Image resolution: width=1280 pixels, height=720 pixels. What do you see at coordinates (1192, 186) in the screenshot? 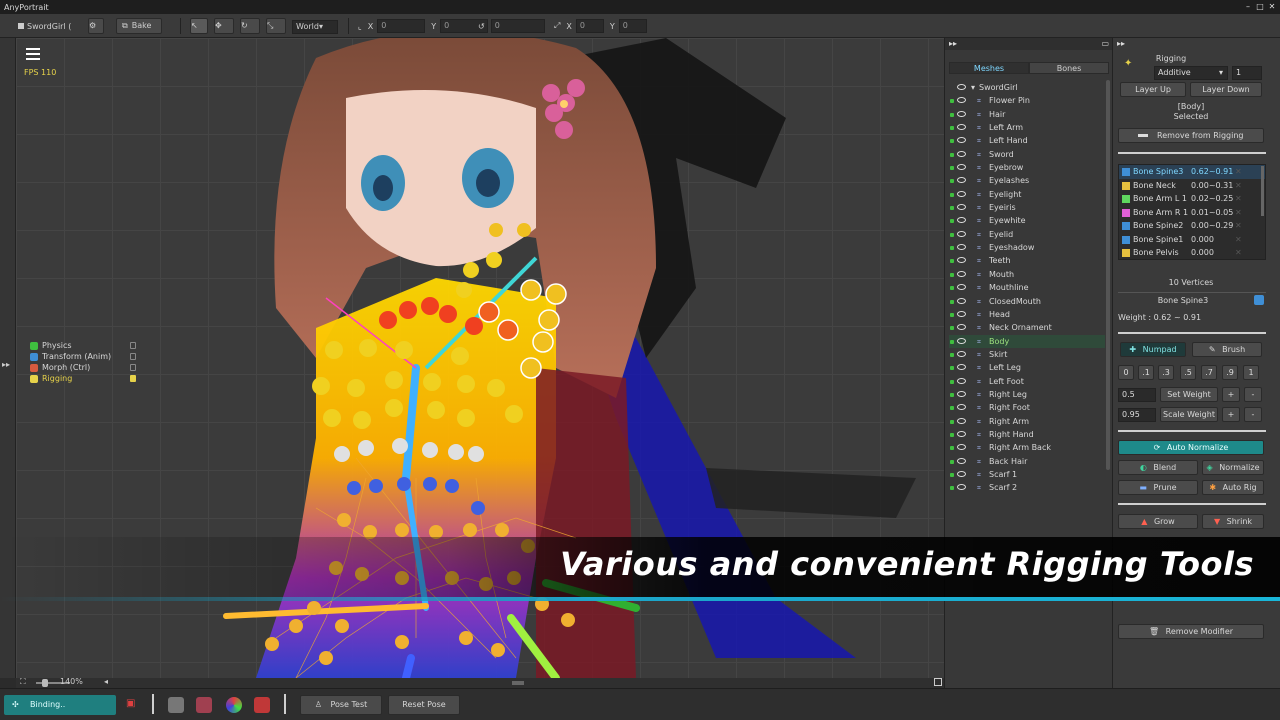
I see `bone-weight-row: Bone Neck 0.00~0.31 ✕` at bounding box center [1192, 186].